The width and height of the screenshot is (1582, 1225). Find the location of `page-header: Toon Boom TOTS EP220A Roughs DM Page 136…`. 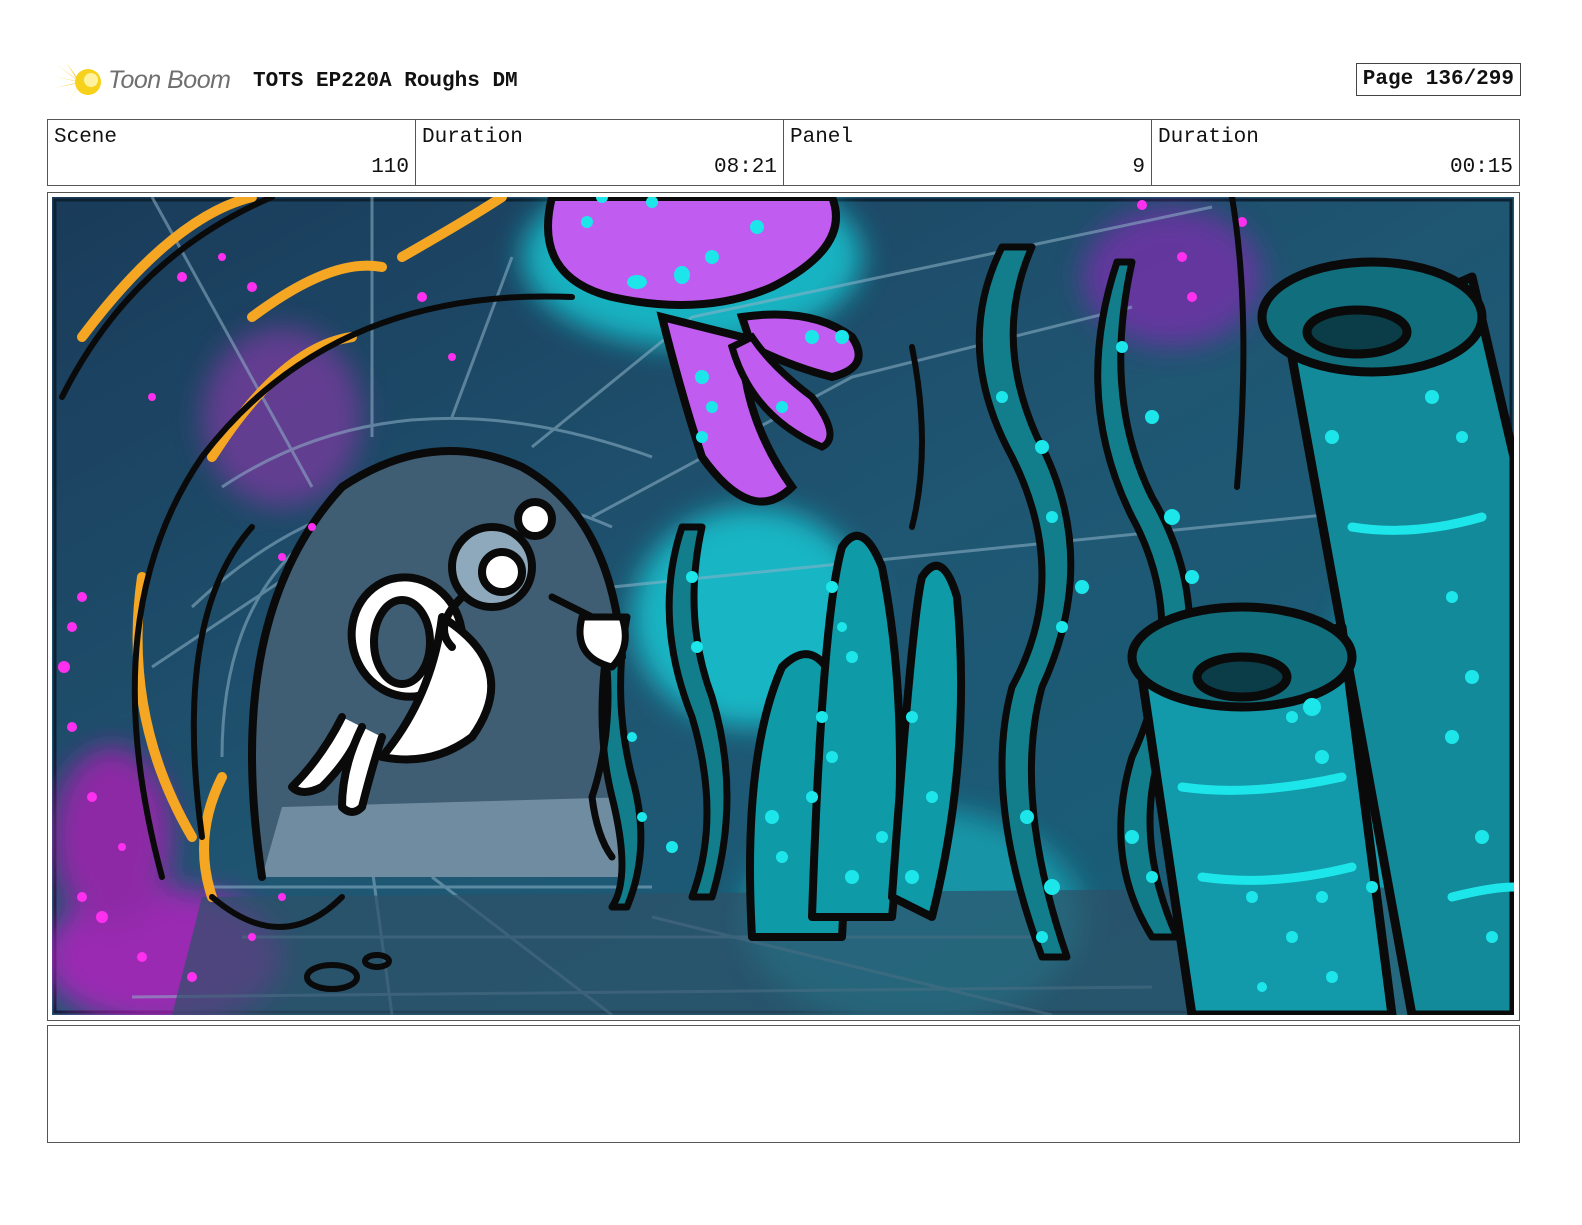

page-header: Toon Boom TOTS EP220A Roughs DM Page 136… is located at coordinates (784, 82).